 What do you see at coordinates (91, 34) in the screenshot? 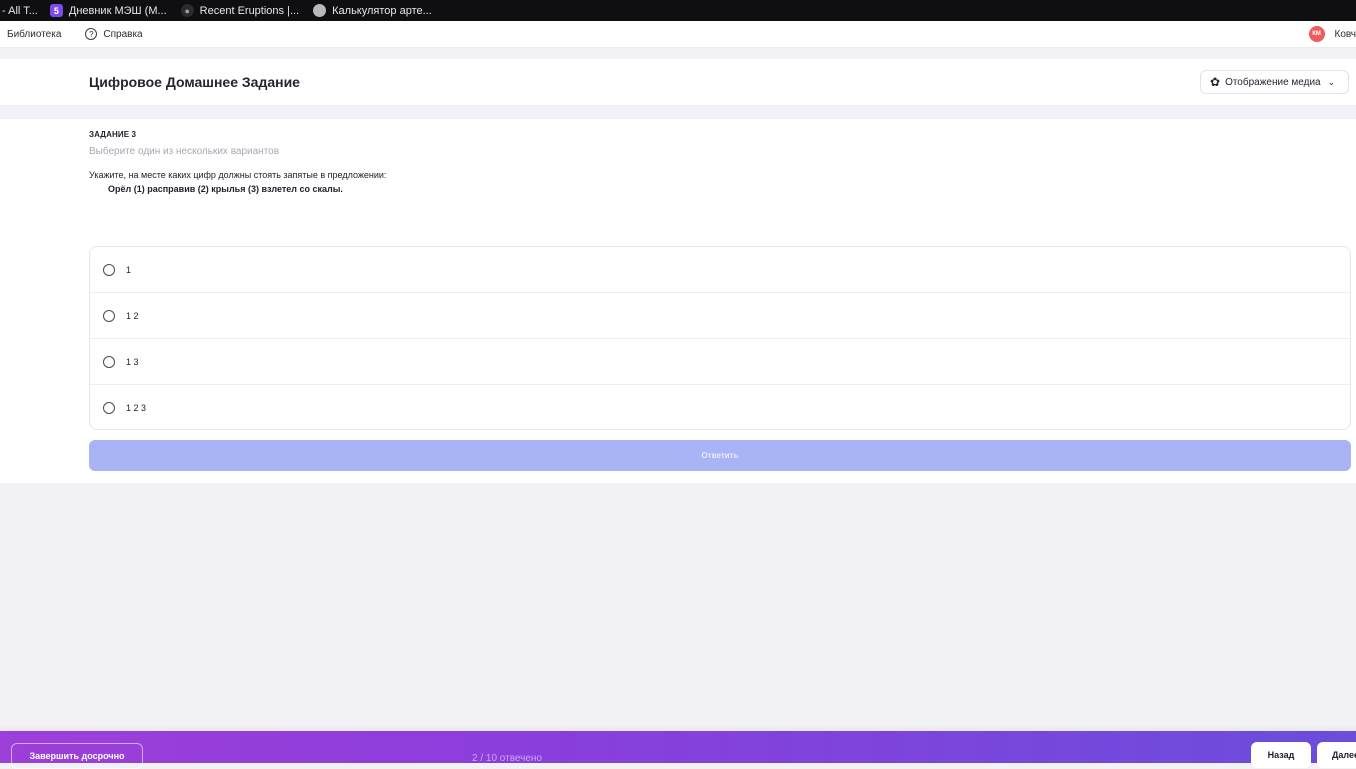
I see `help-circle-icon: ?` at bounding box center [91, 34].